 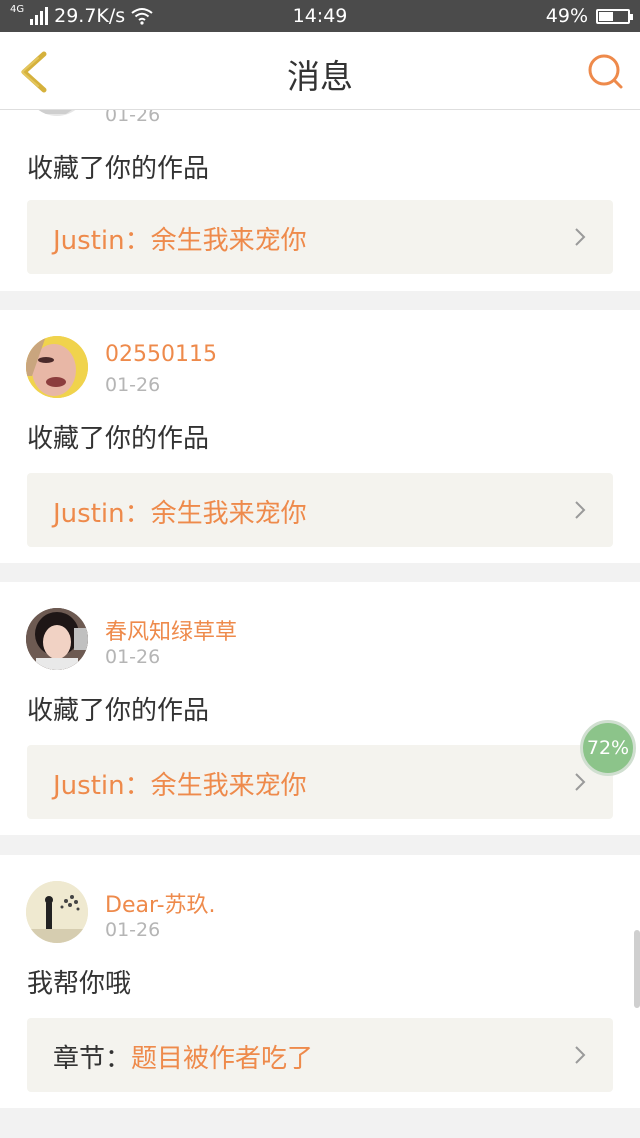 What do you see at coordinates (92, 1059) in the screenshot?
I see `reference-prefix: 章节：` at bounding box center [92, 1059].